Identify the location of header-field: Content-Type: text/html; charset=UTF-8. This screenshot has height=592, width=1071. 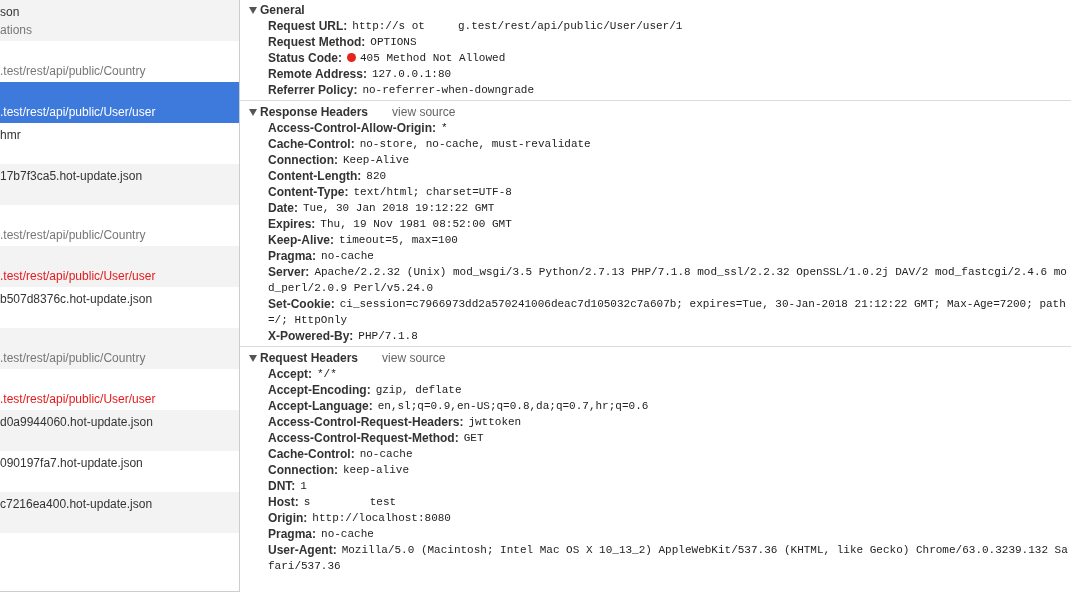
(669, 192).